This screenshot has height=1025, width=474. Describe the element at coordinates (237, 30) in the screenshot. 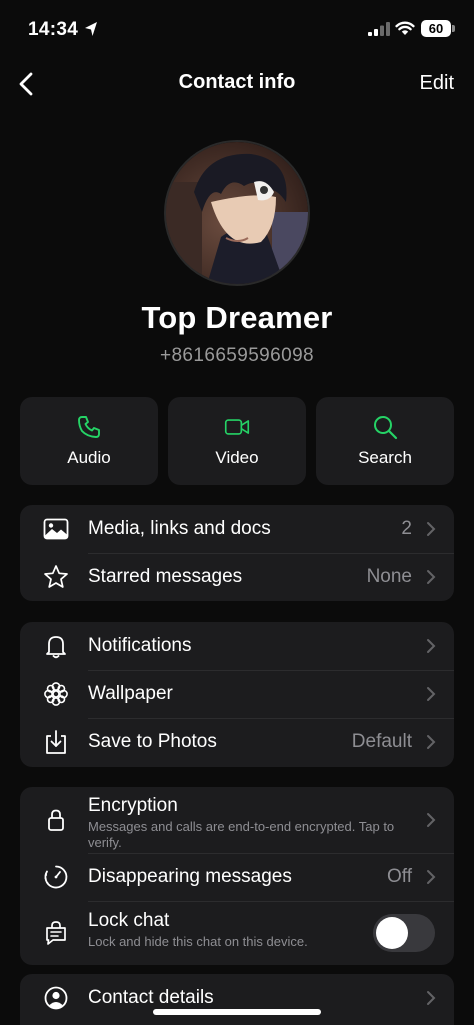

I see `status-bar: 14:34 60` at that location.